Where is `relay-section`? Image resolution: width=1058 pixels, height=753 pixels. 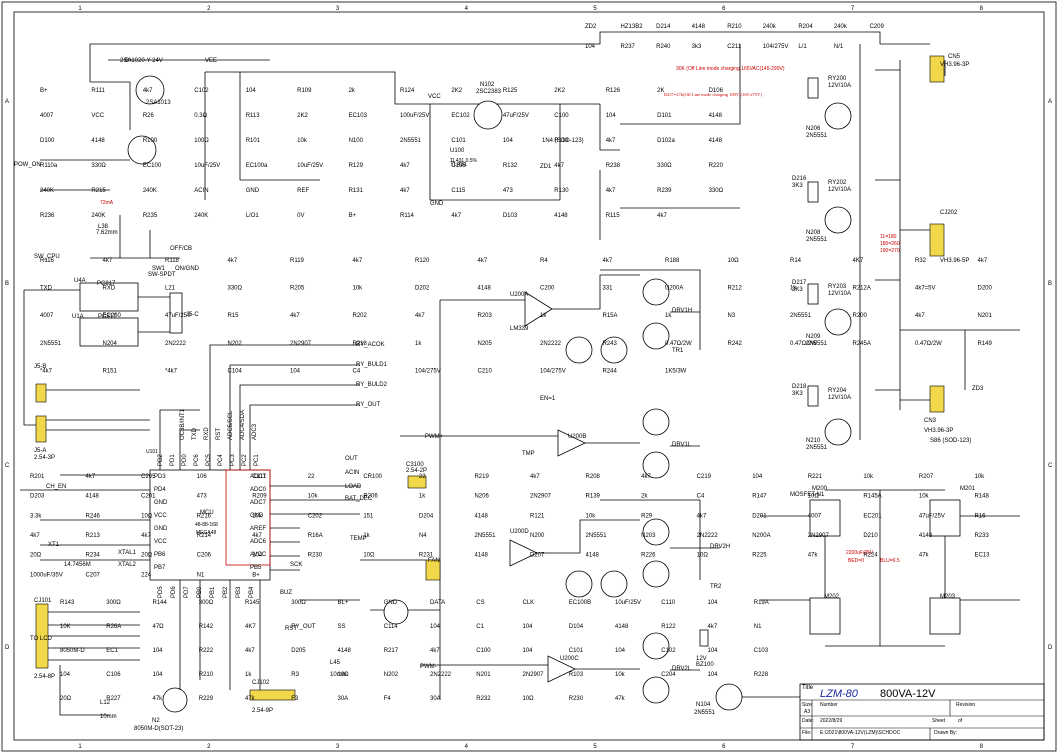 relay-section is located at coordinates (913, 245).